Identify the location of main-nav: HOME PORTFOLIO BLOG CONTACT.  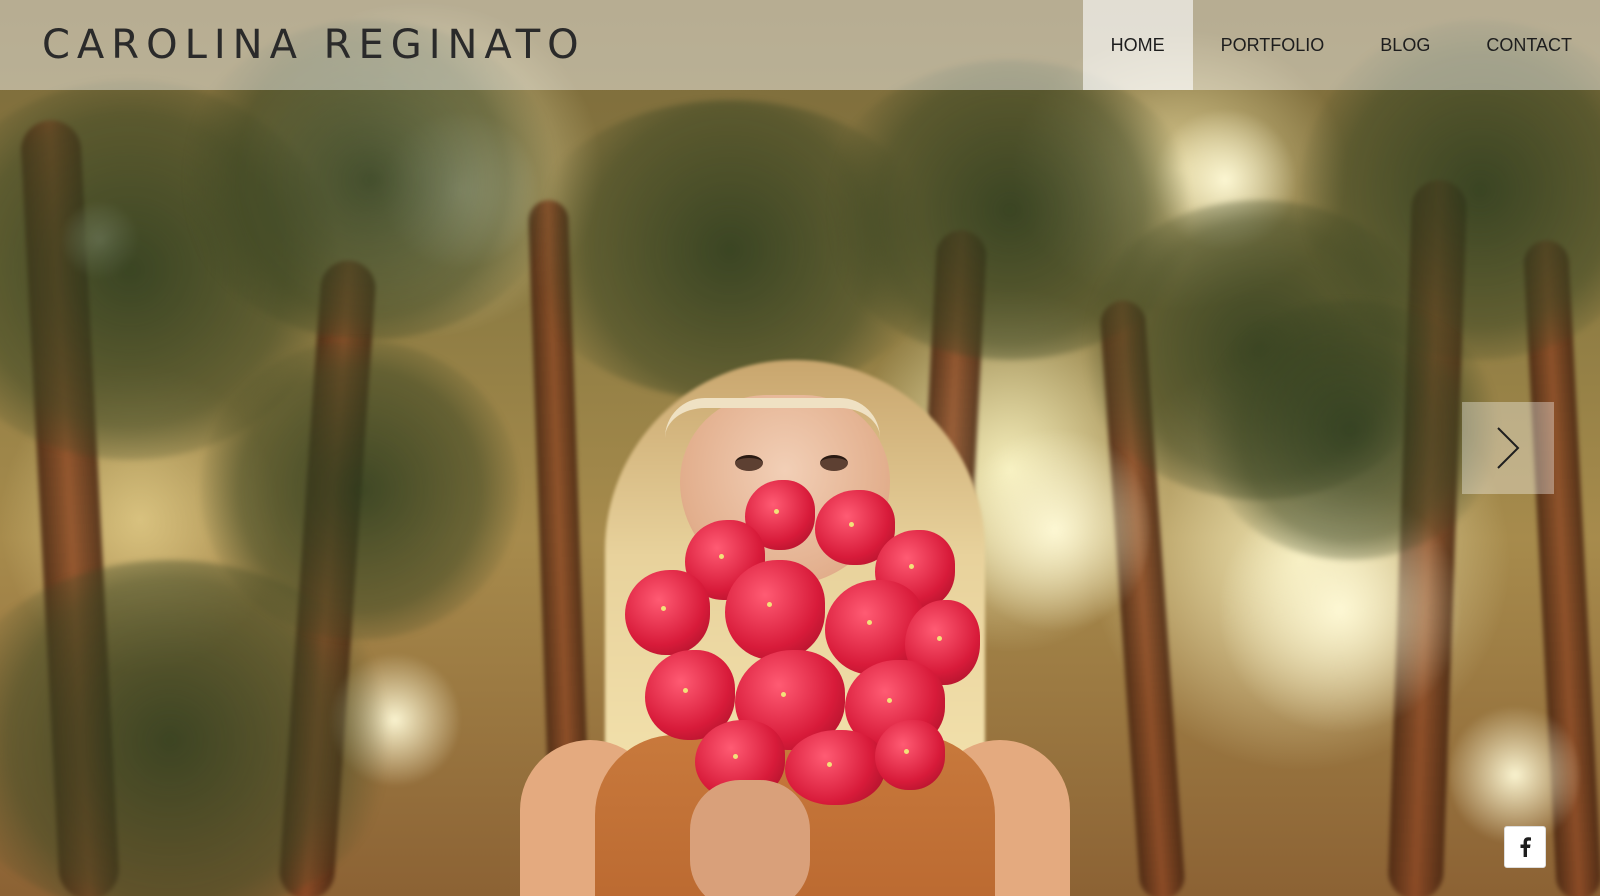
(1341, 45).